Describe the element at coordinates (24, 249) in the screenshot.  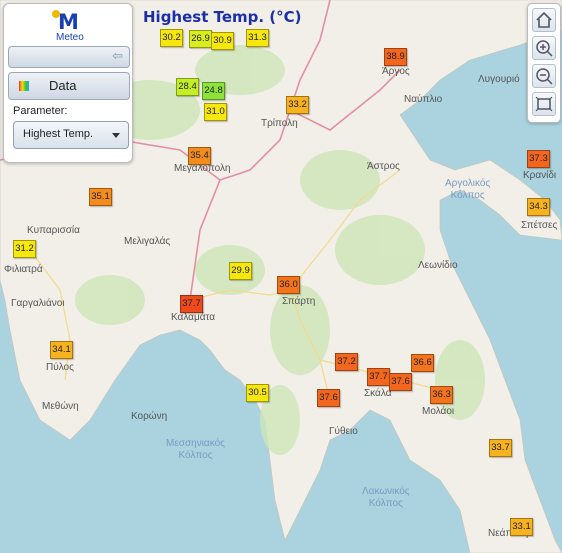
I see `temperature-marker: 31.2` at that location.